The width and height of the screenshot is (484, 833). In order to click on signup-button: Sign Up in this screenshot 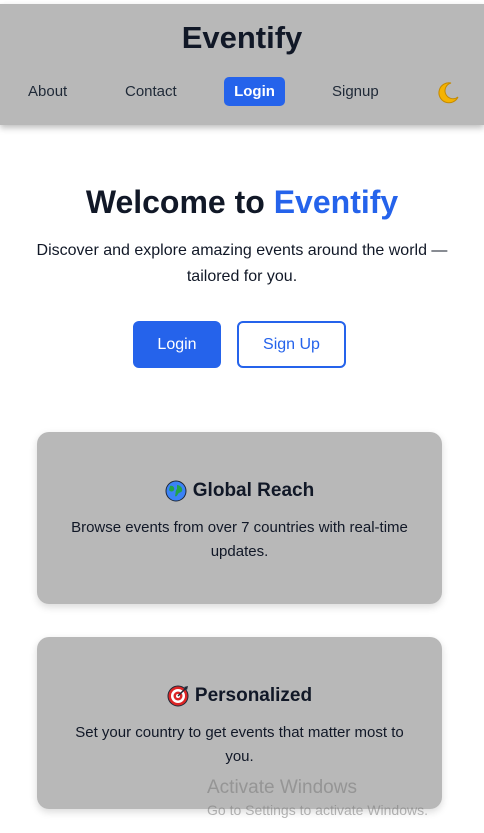, I will do `click(291, 344)`.